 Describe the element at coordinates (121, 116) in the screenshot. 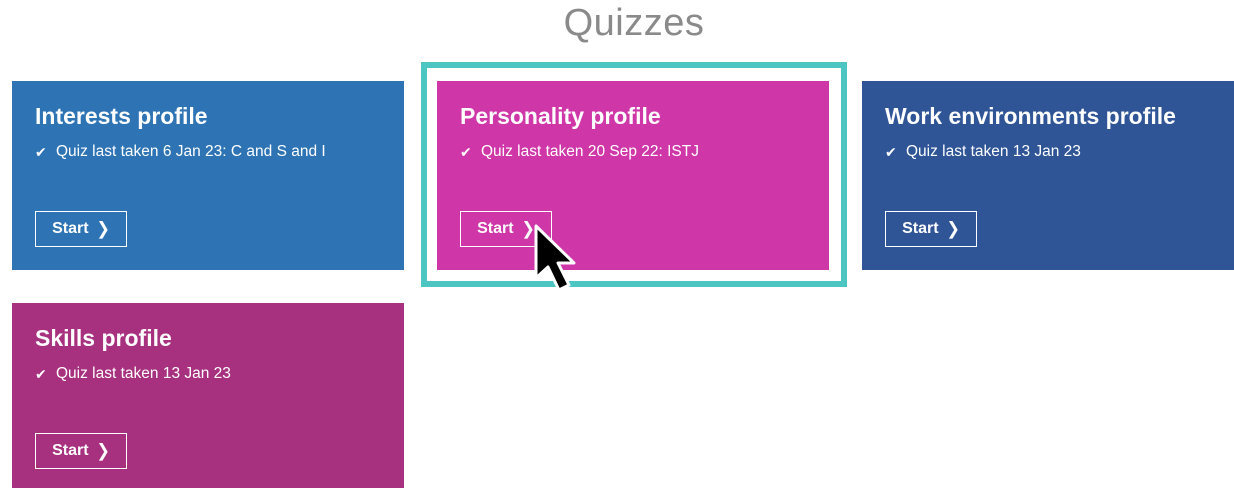

I see `card-title: Interests profile` at that location.